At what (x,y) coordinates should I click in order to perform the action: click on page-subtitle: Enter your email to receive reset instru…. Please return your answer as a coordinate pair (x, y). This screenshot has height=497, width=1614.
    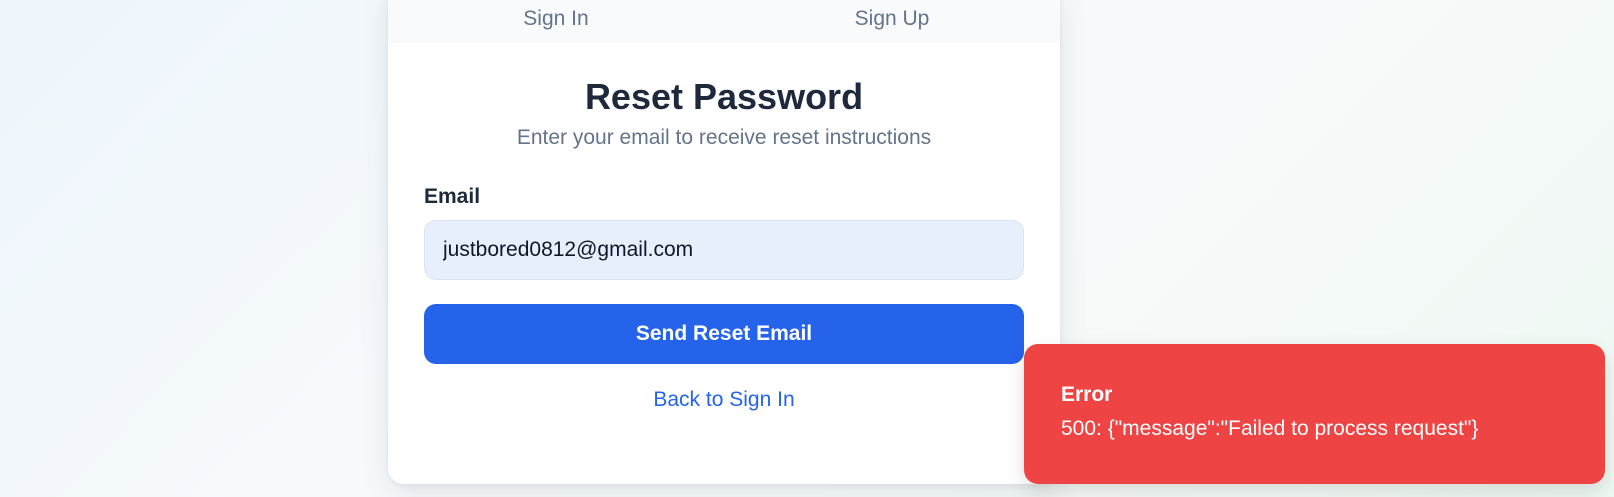
    Looking at the image, I should click on (724, 137).